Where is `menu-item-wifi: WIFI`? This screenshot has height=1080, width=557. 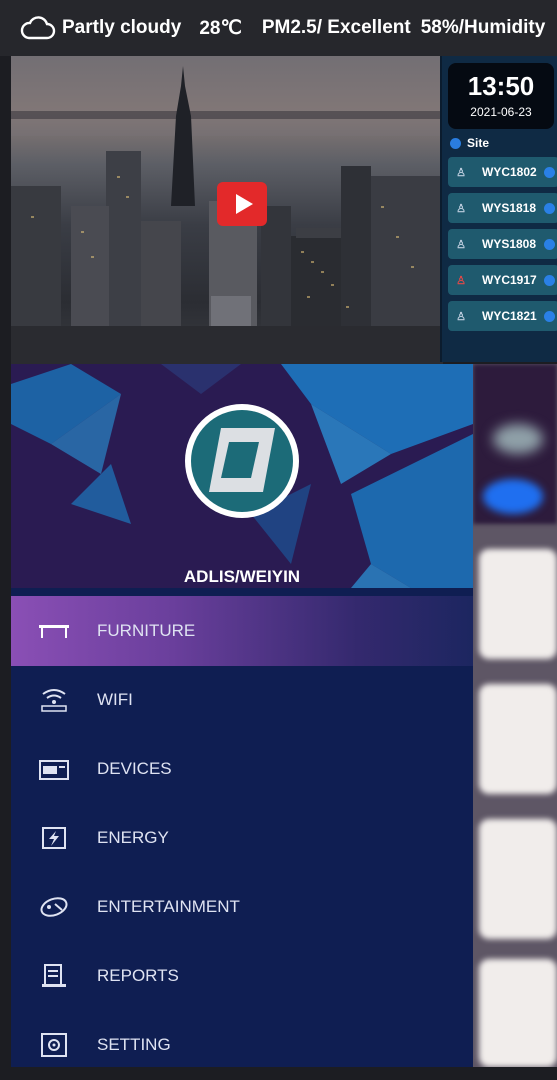 menu-item-wifi: WIFI is located at coordinates (242, 700).